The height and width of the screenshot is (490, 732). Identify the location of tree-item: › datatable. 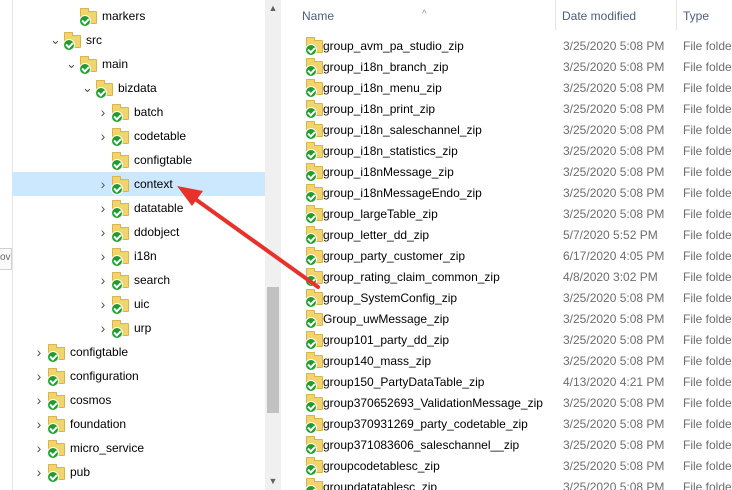
(138, 208).